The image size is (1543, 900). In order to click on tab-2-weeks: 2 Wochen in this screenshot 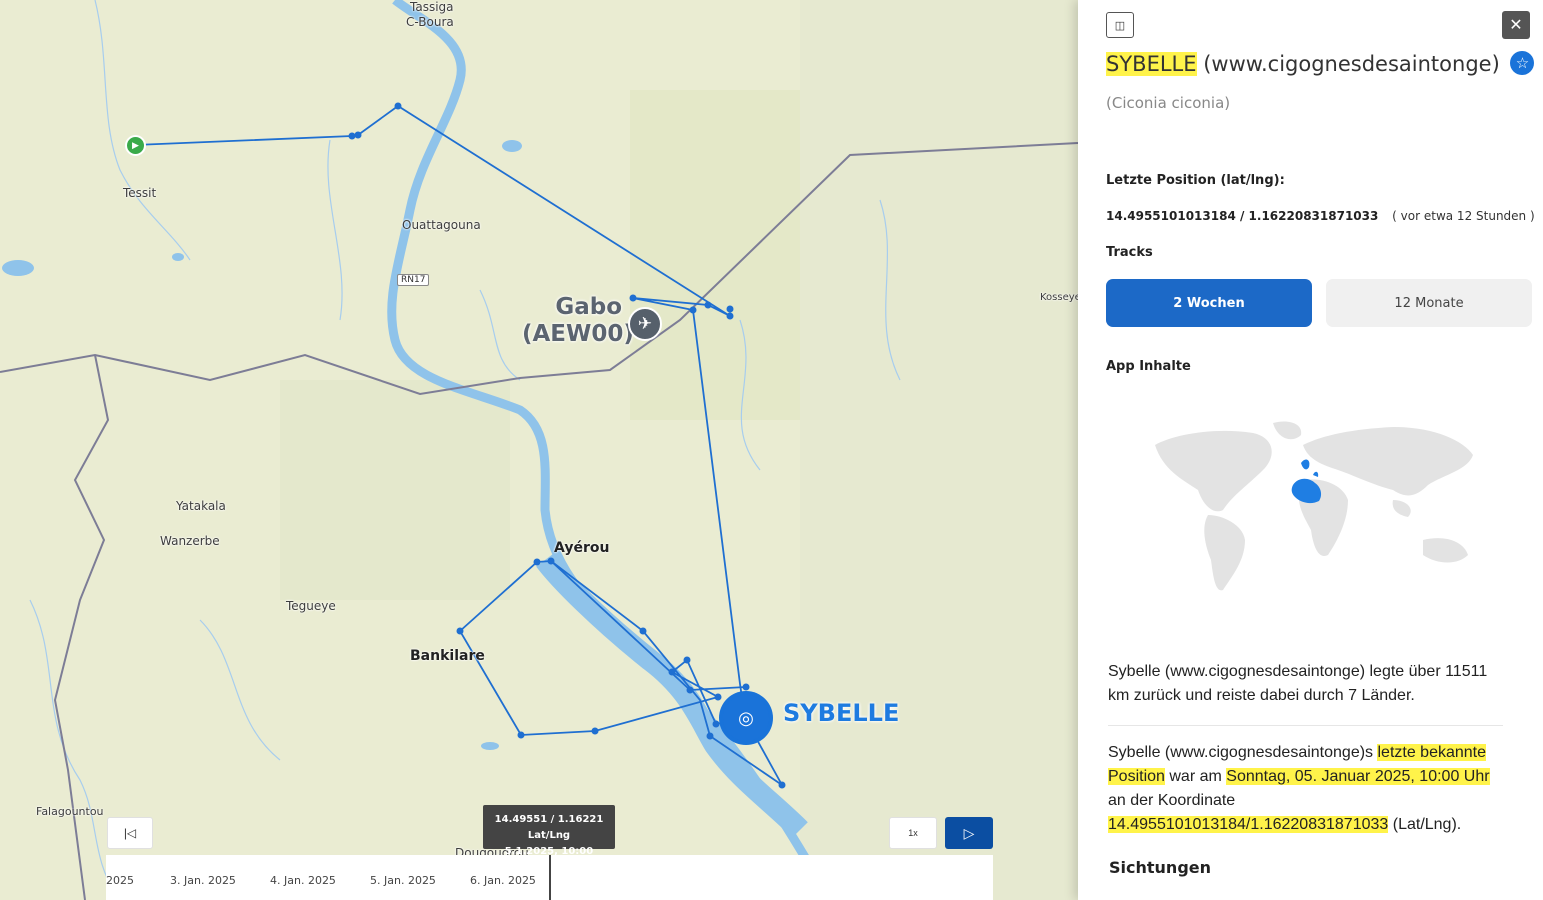, I will do `click(1209, 303)`.